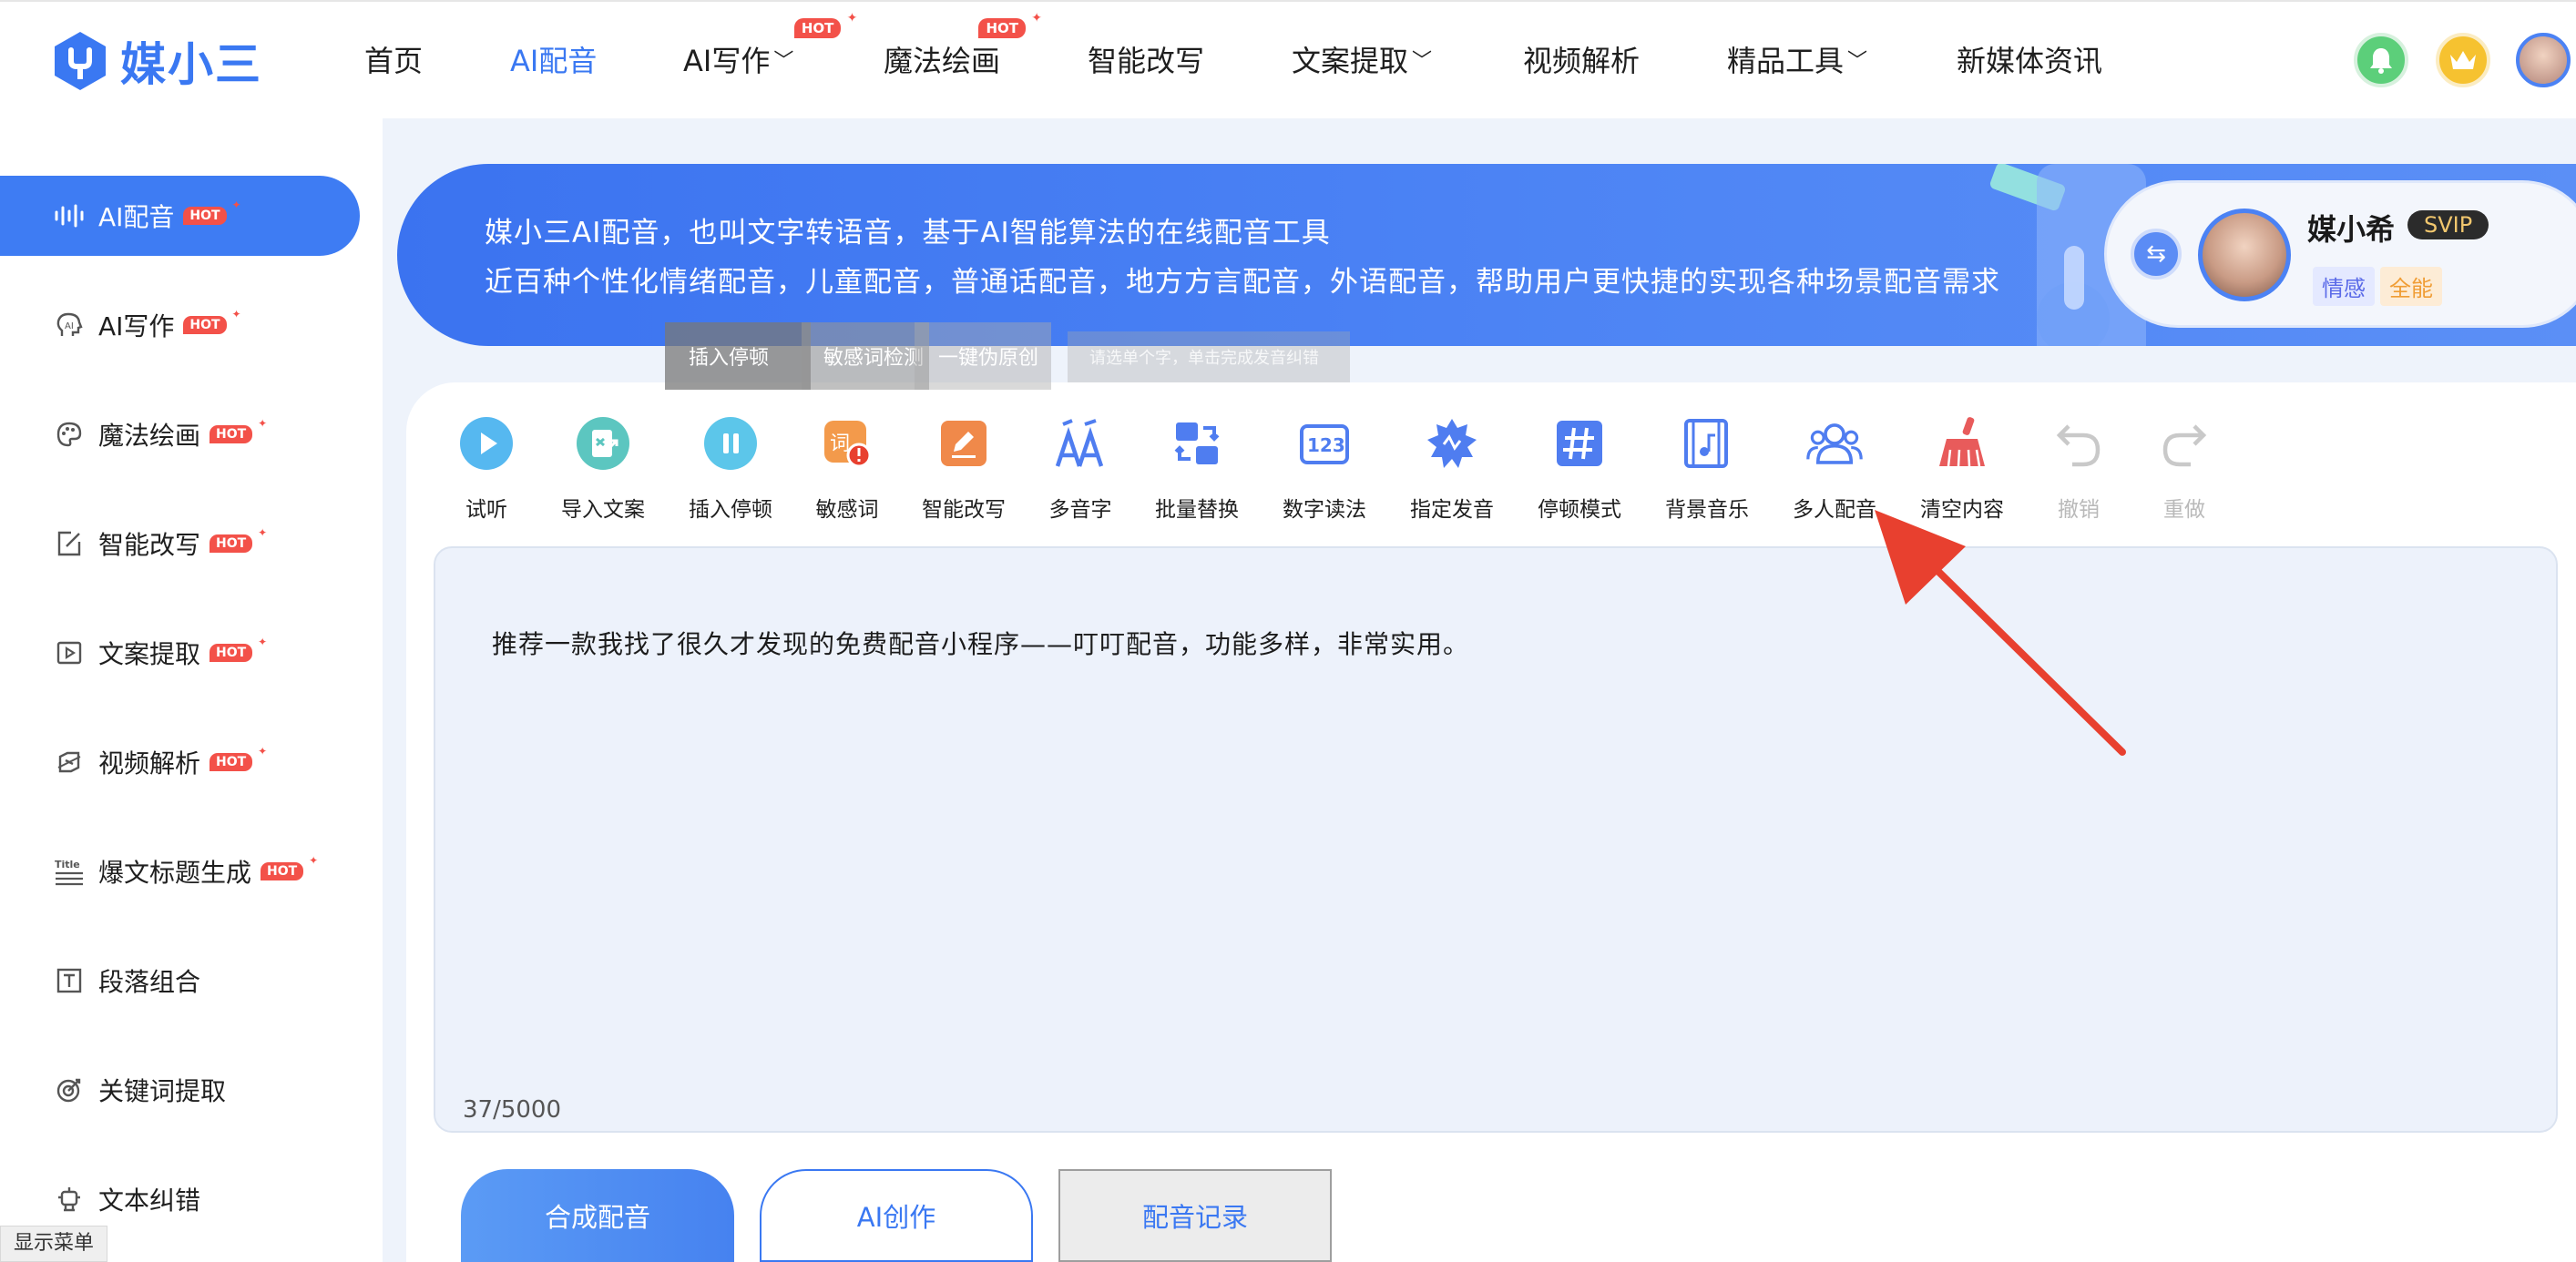 The height and width of the screenshot is (1262, 2576). Describe the element at coordinates (487, 469) in the screenshot. I see `tool-preview: 试听` at that location.